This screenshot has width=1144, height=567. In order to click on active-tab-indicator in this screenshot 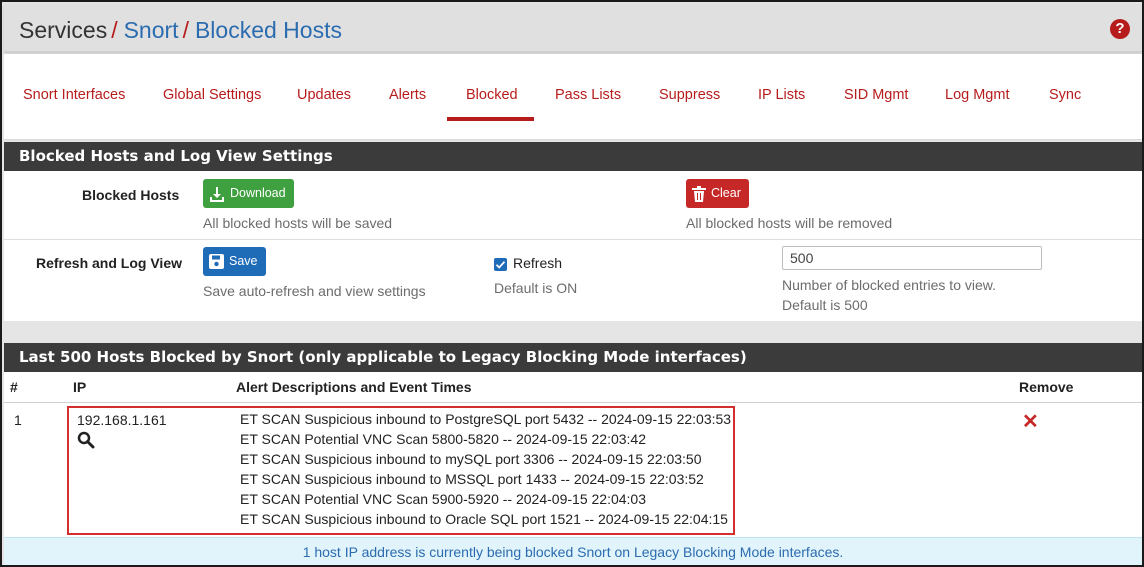, I will do `click(490, 119)`.